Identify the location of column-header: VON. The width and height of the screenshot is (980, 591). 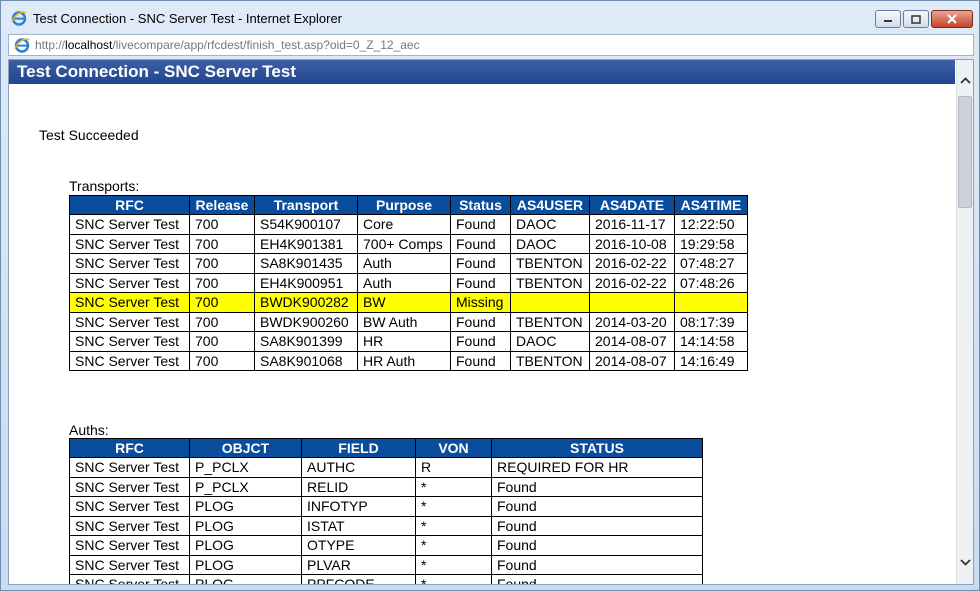
(453, 448).